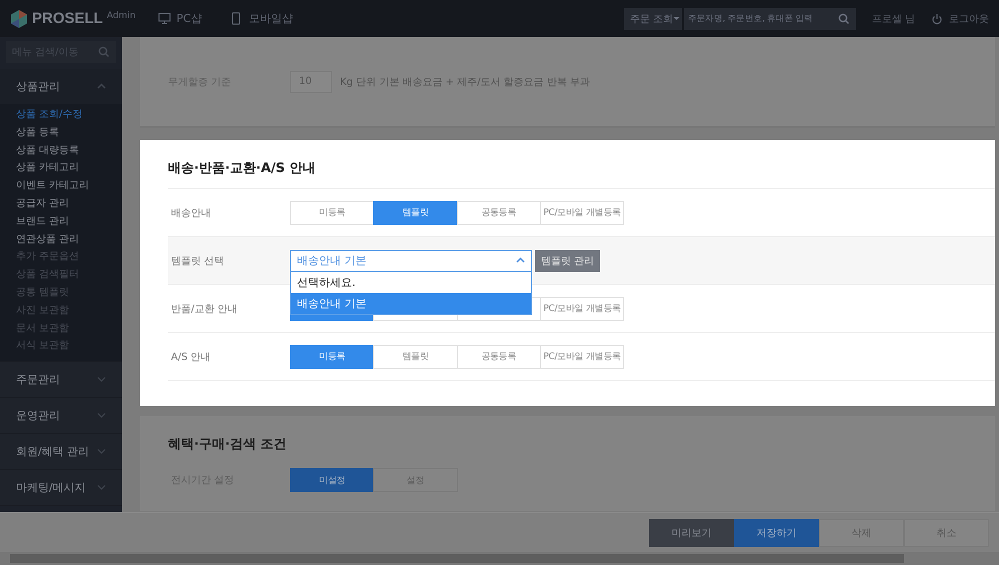 This screenshot has height=565, width=999. What do you see at coordinates (499, 558) in the screenshot?
I see `scrollbar` at bounding box center [499, 558].